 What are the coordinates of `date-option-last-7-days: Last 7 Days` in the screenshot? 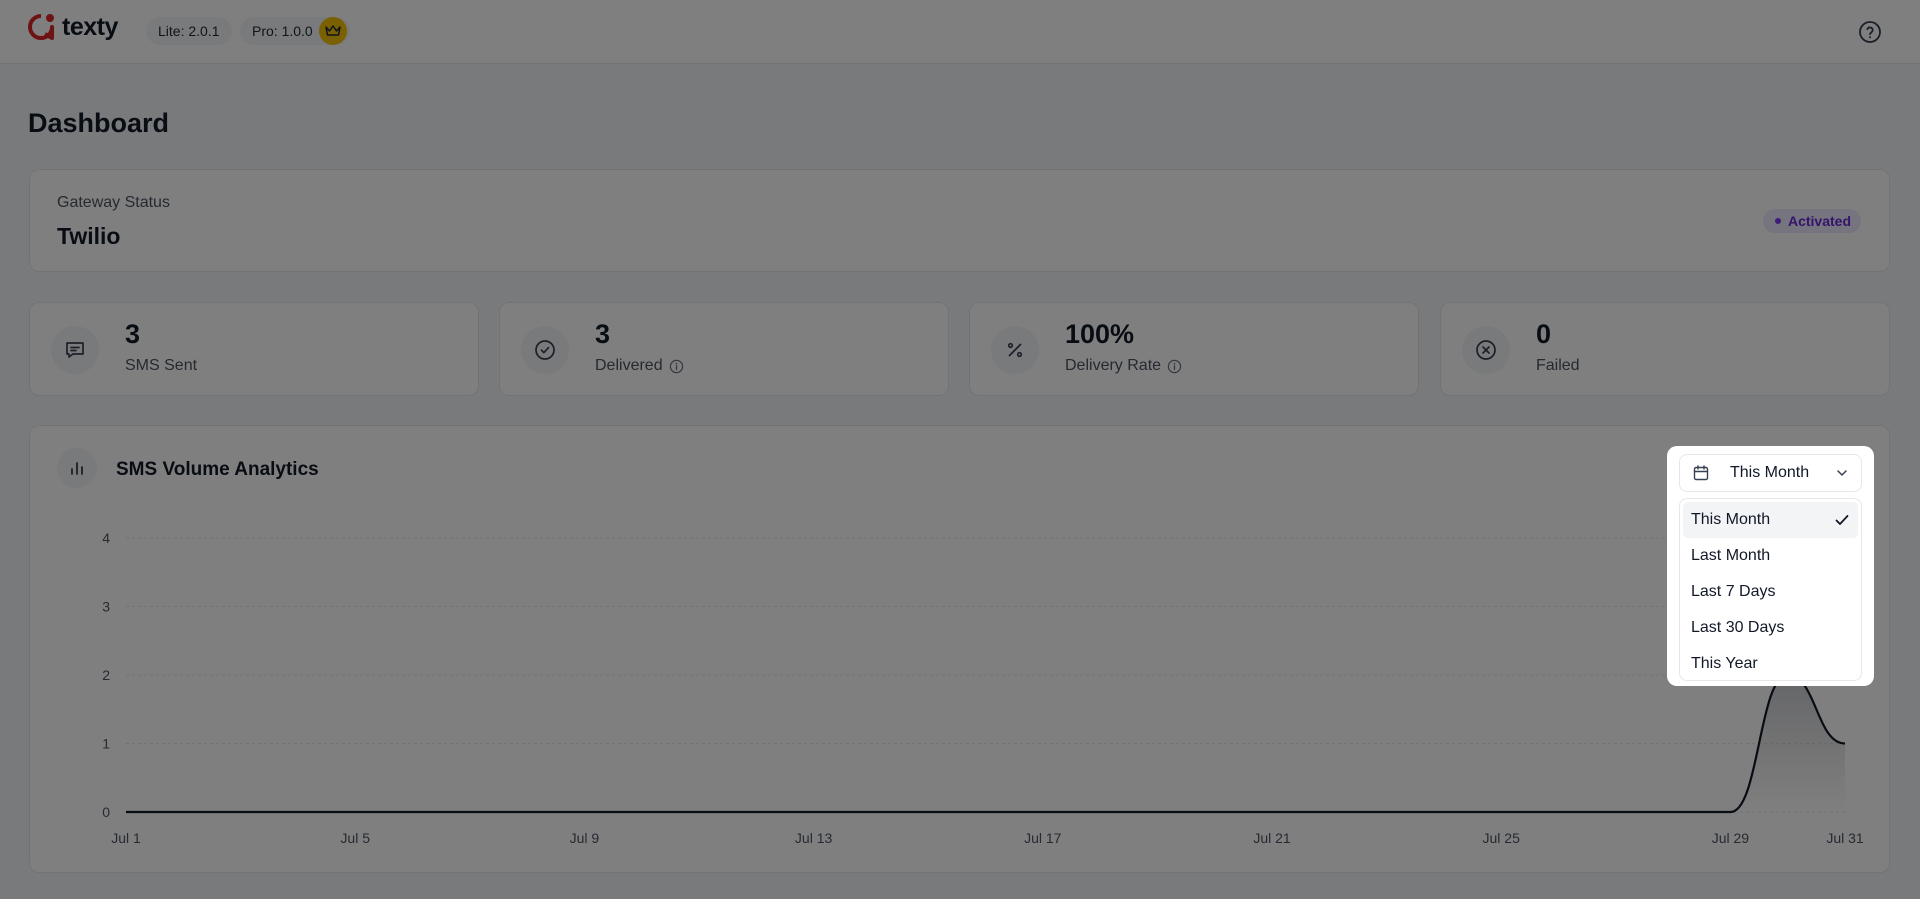 It's located at (1770, 592).